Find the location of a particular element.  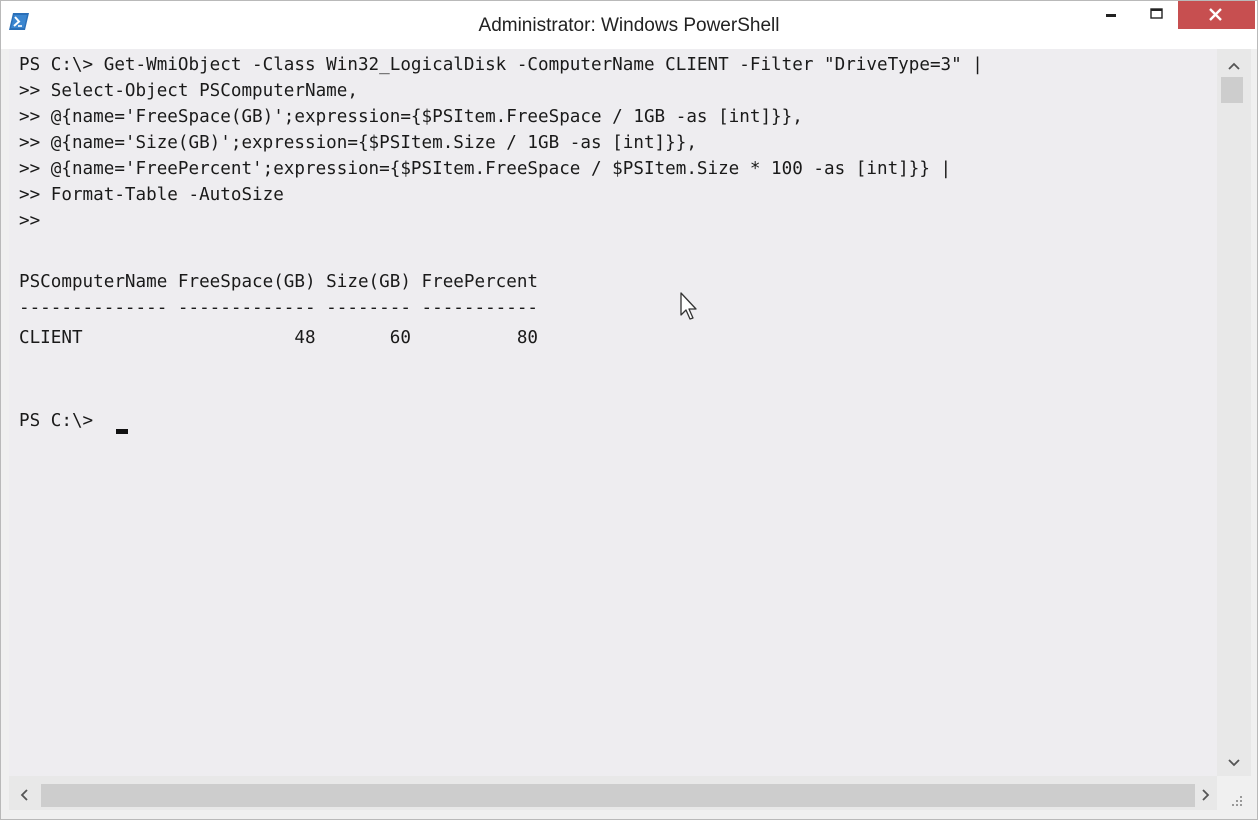

mouse-pointer-icon is located at coordinates (688, 306).